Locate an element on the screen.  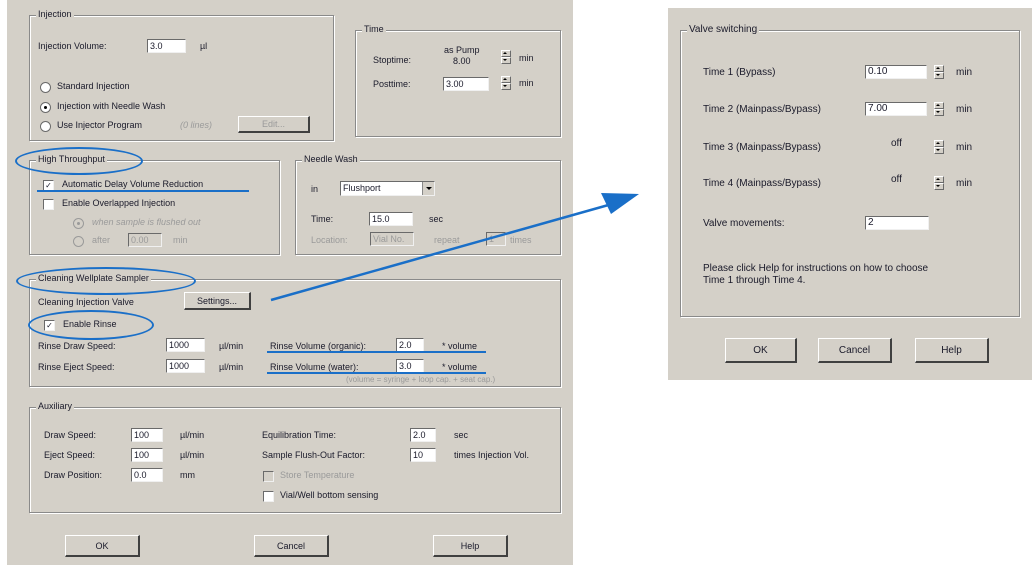
rinse-draw-unit: µl/min is located at coordinates (231, 346).